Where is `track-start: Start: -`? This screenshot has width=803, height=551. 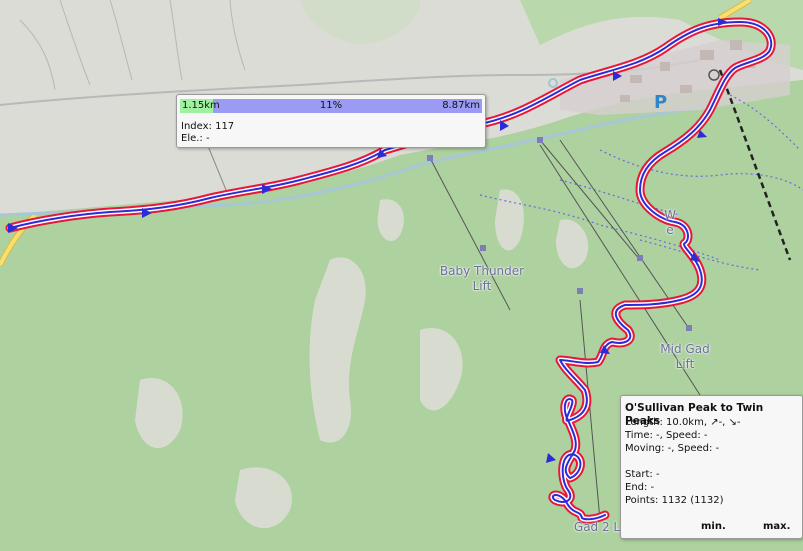
track-start: Start: - is located at coordinates (642, 474).